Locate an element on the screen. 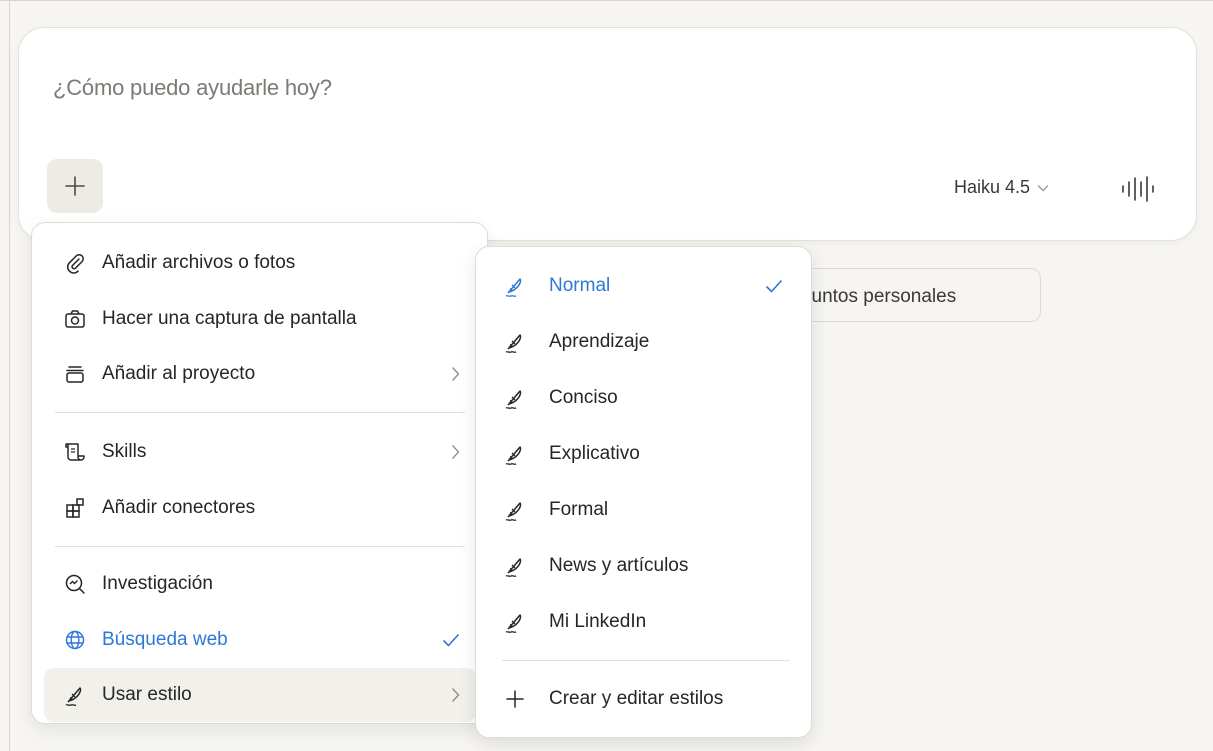  style-option-label: Conciso is located at coordinates (583, 397).